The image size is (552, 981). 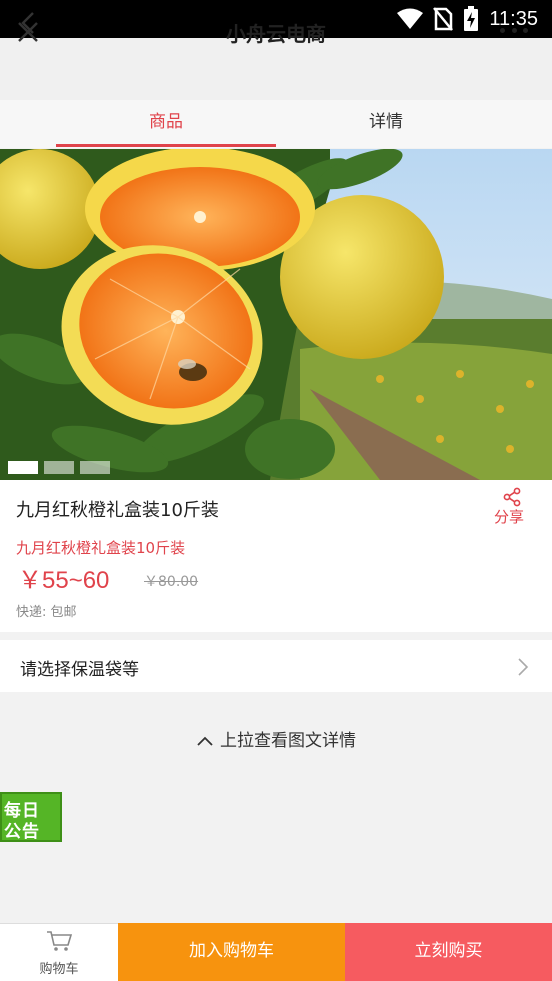 What do you see at coordinates (59, 969) in the screenshot?
I see `cart-label: 购物车` at bounding box center [59, 969].